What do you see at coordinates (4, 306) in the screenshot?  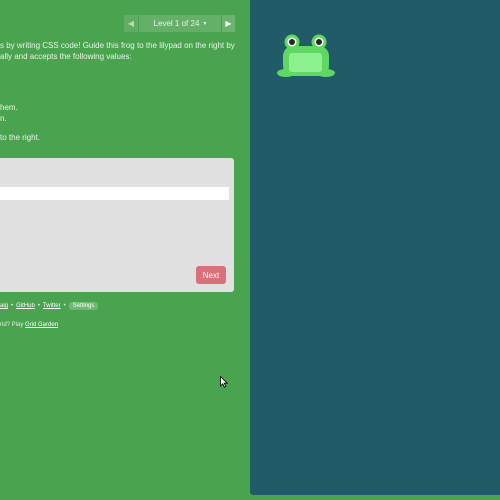 I see `footer-link: aig` at bounding box center [4, 306].